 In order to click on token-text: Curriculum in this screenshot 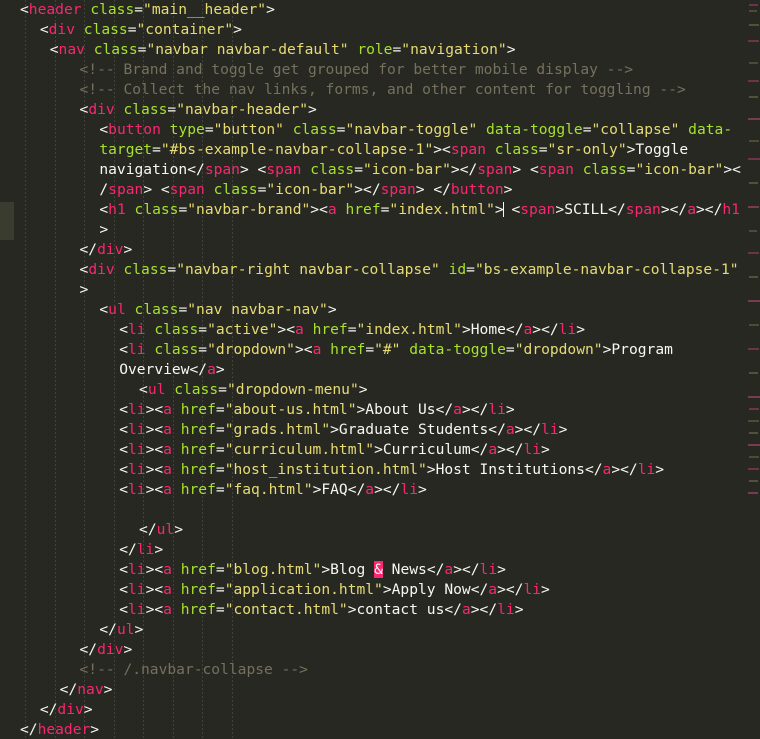, I will do `click(426, 449)`.